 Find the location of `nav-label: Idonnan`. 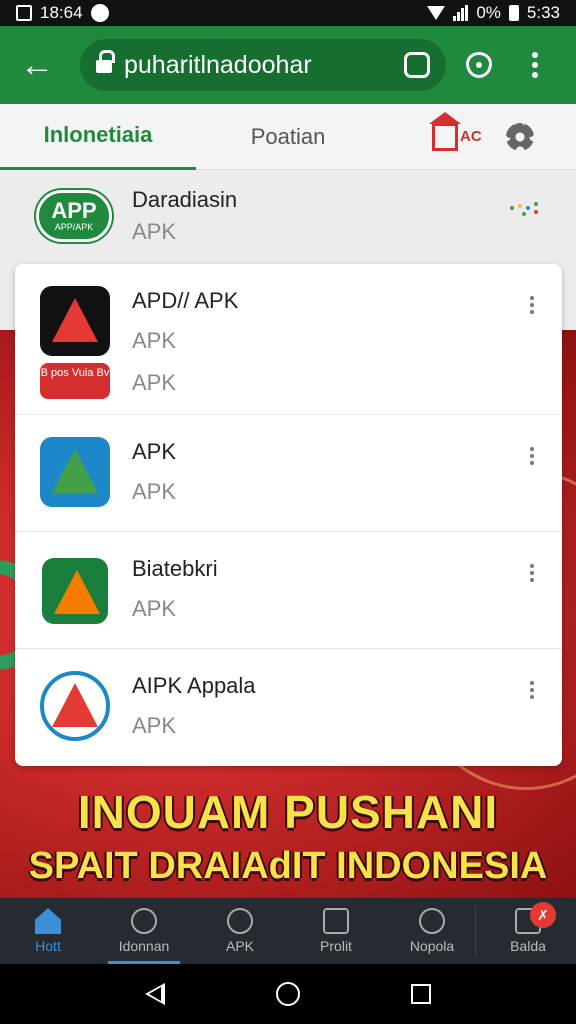

nav-label: Idonnan is located at coordinates (144, 946).